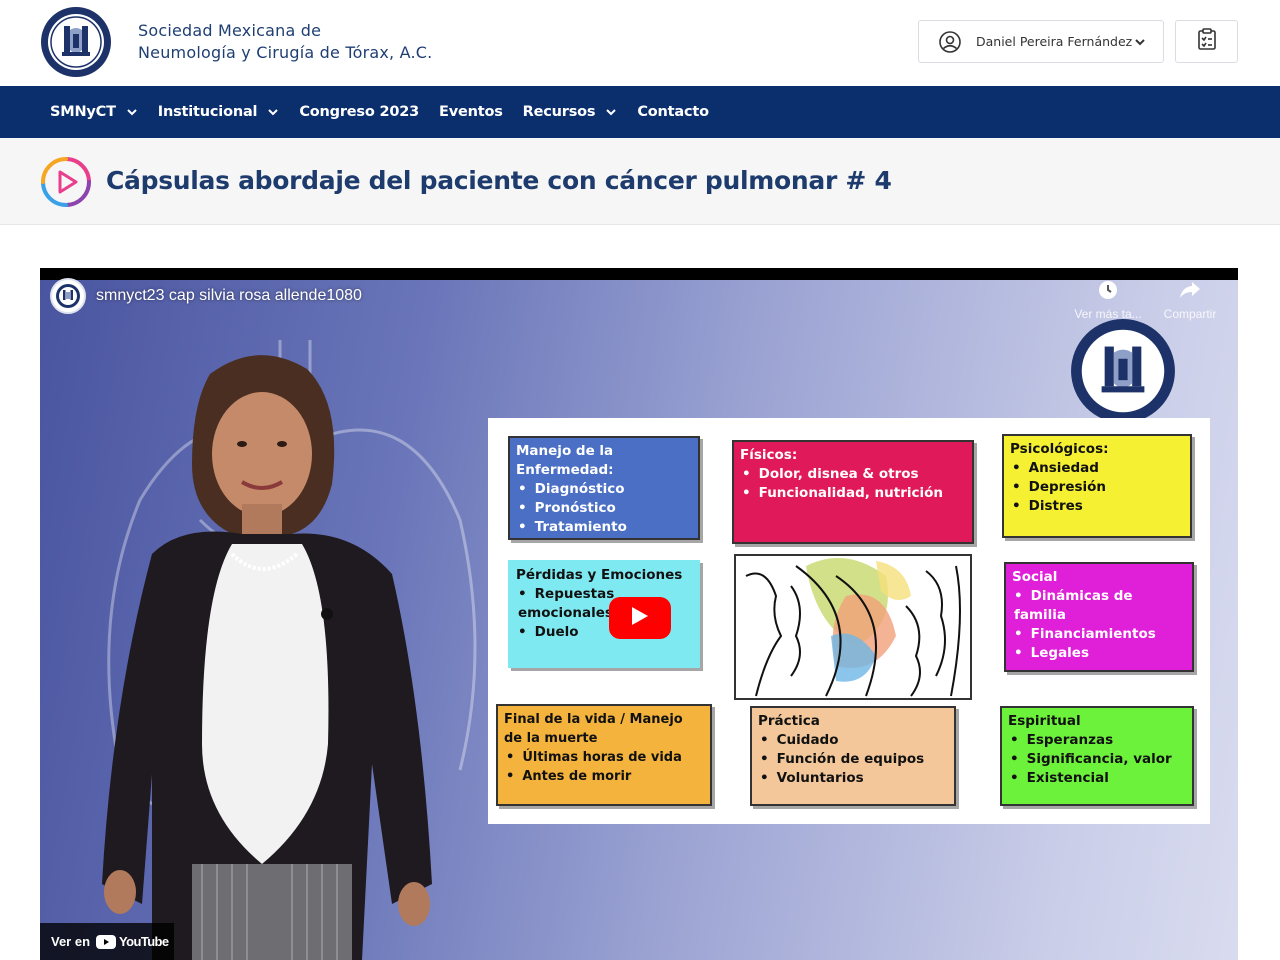 The image size is (1280, 960). Describe the element at coordinates (1054, 41) in the screenshot. I see `user-name: Daniel Pereira Fernández` at that location.